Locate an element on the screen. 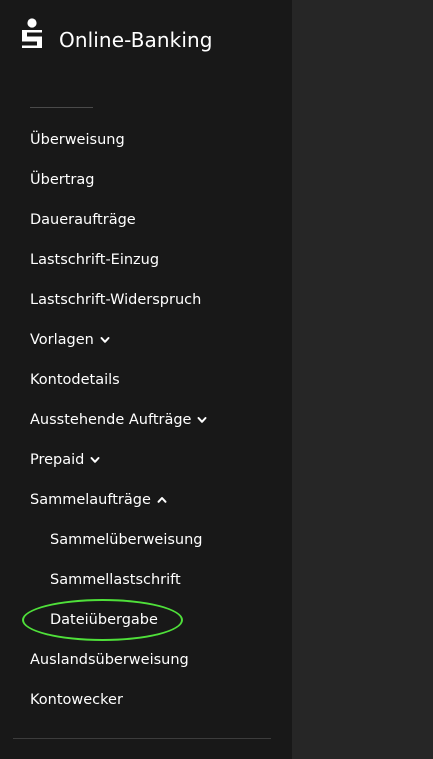  nav-item-sammellastschrift: Sammellastschrift is located at coordinates (146, 580).